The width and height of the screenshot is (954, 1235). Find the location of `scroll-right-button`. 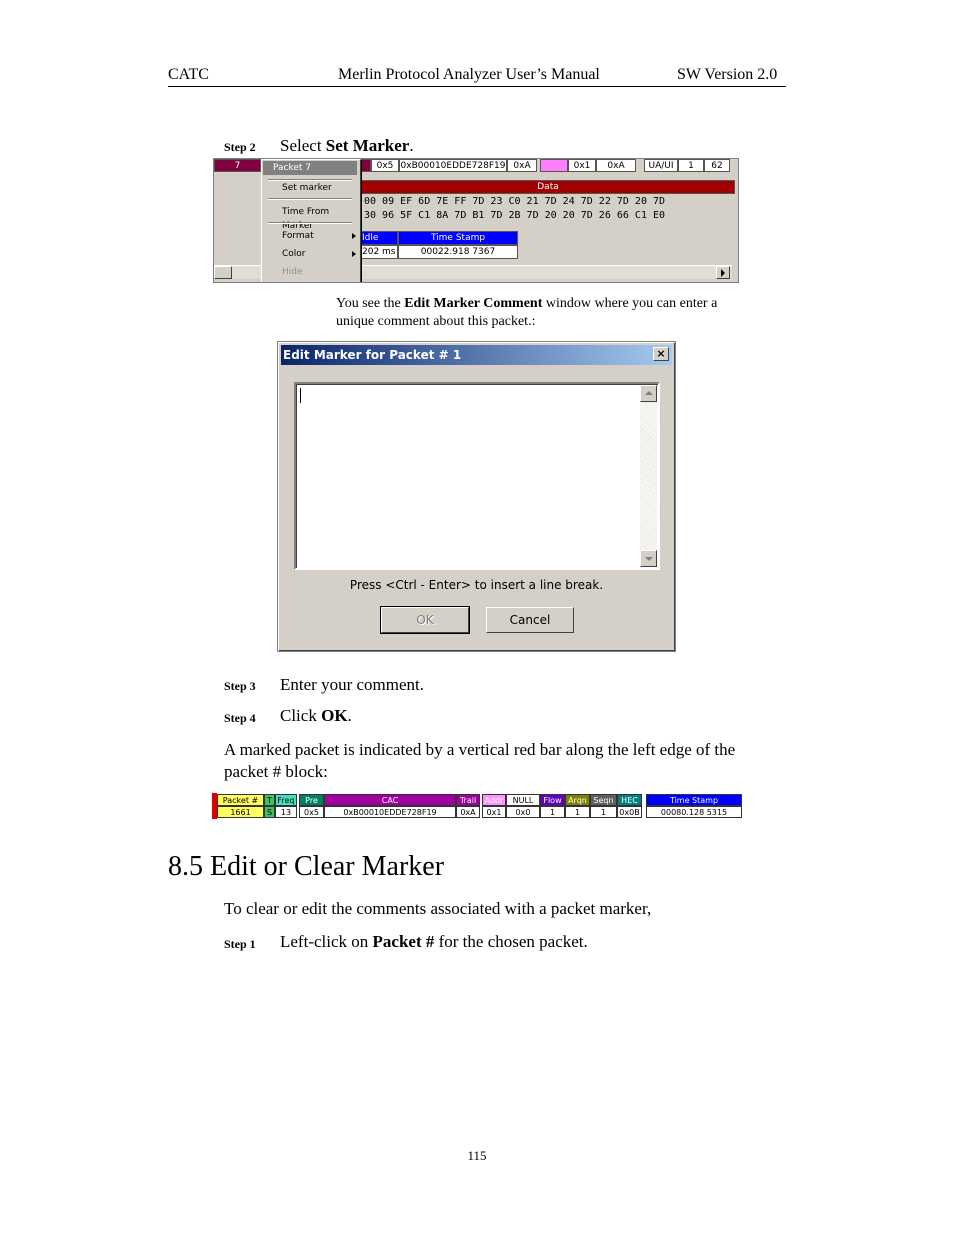

scroll-right-button is located at coordinates (723, 272).